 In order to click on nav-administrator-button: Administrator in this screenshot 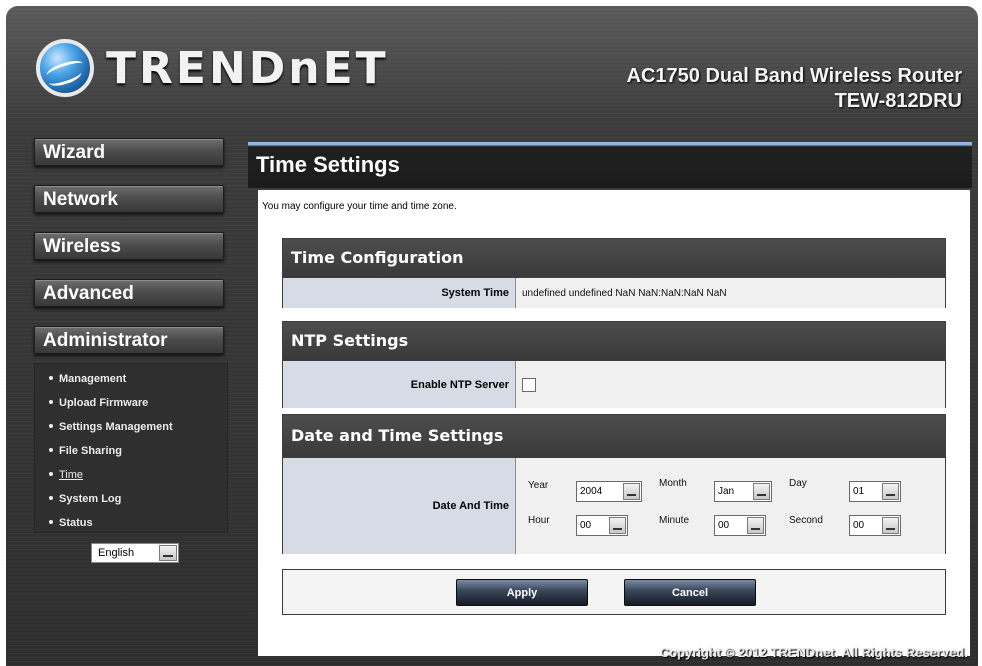, I will do `click(129, 340)`.